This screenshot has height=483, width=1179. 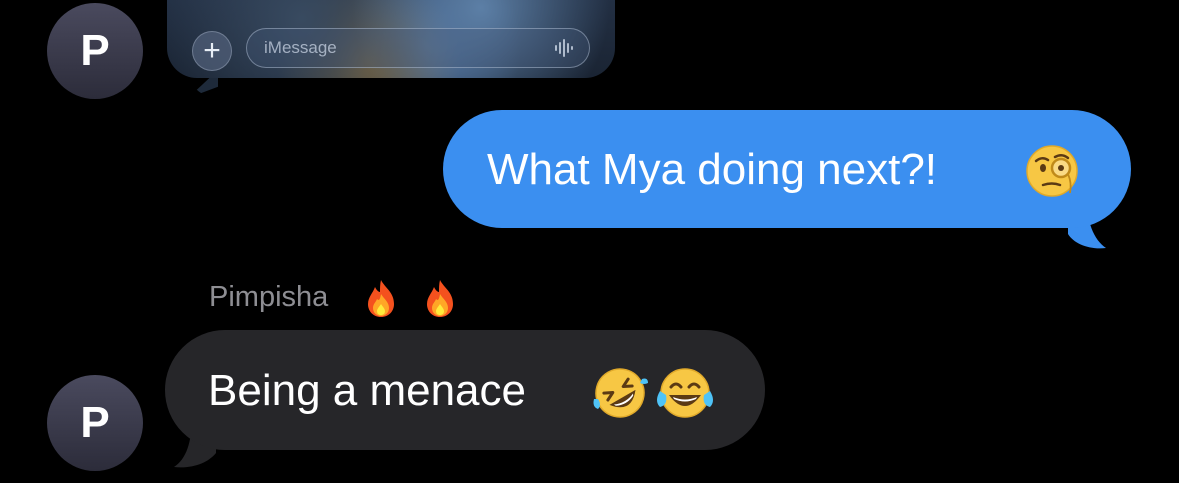 What do you see at coordinates (367, 390) in the screenshot?
I see `incoming-message-text: Being a menace` at bounding box center [367, 390].